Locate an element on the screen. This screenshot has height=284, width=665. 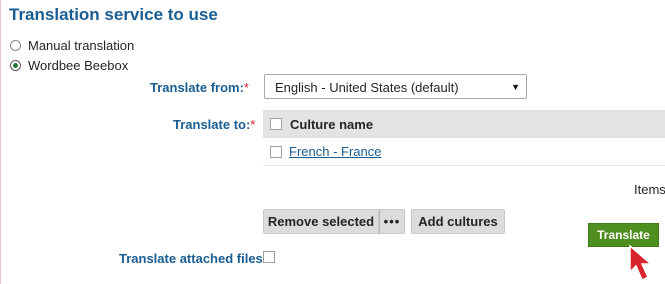
left-edge-border is located at coordinates (0, 142).